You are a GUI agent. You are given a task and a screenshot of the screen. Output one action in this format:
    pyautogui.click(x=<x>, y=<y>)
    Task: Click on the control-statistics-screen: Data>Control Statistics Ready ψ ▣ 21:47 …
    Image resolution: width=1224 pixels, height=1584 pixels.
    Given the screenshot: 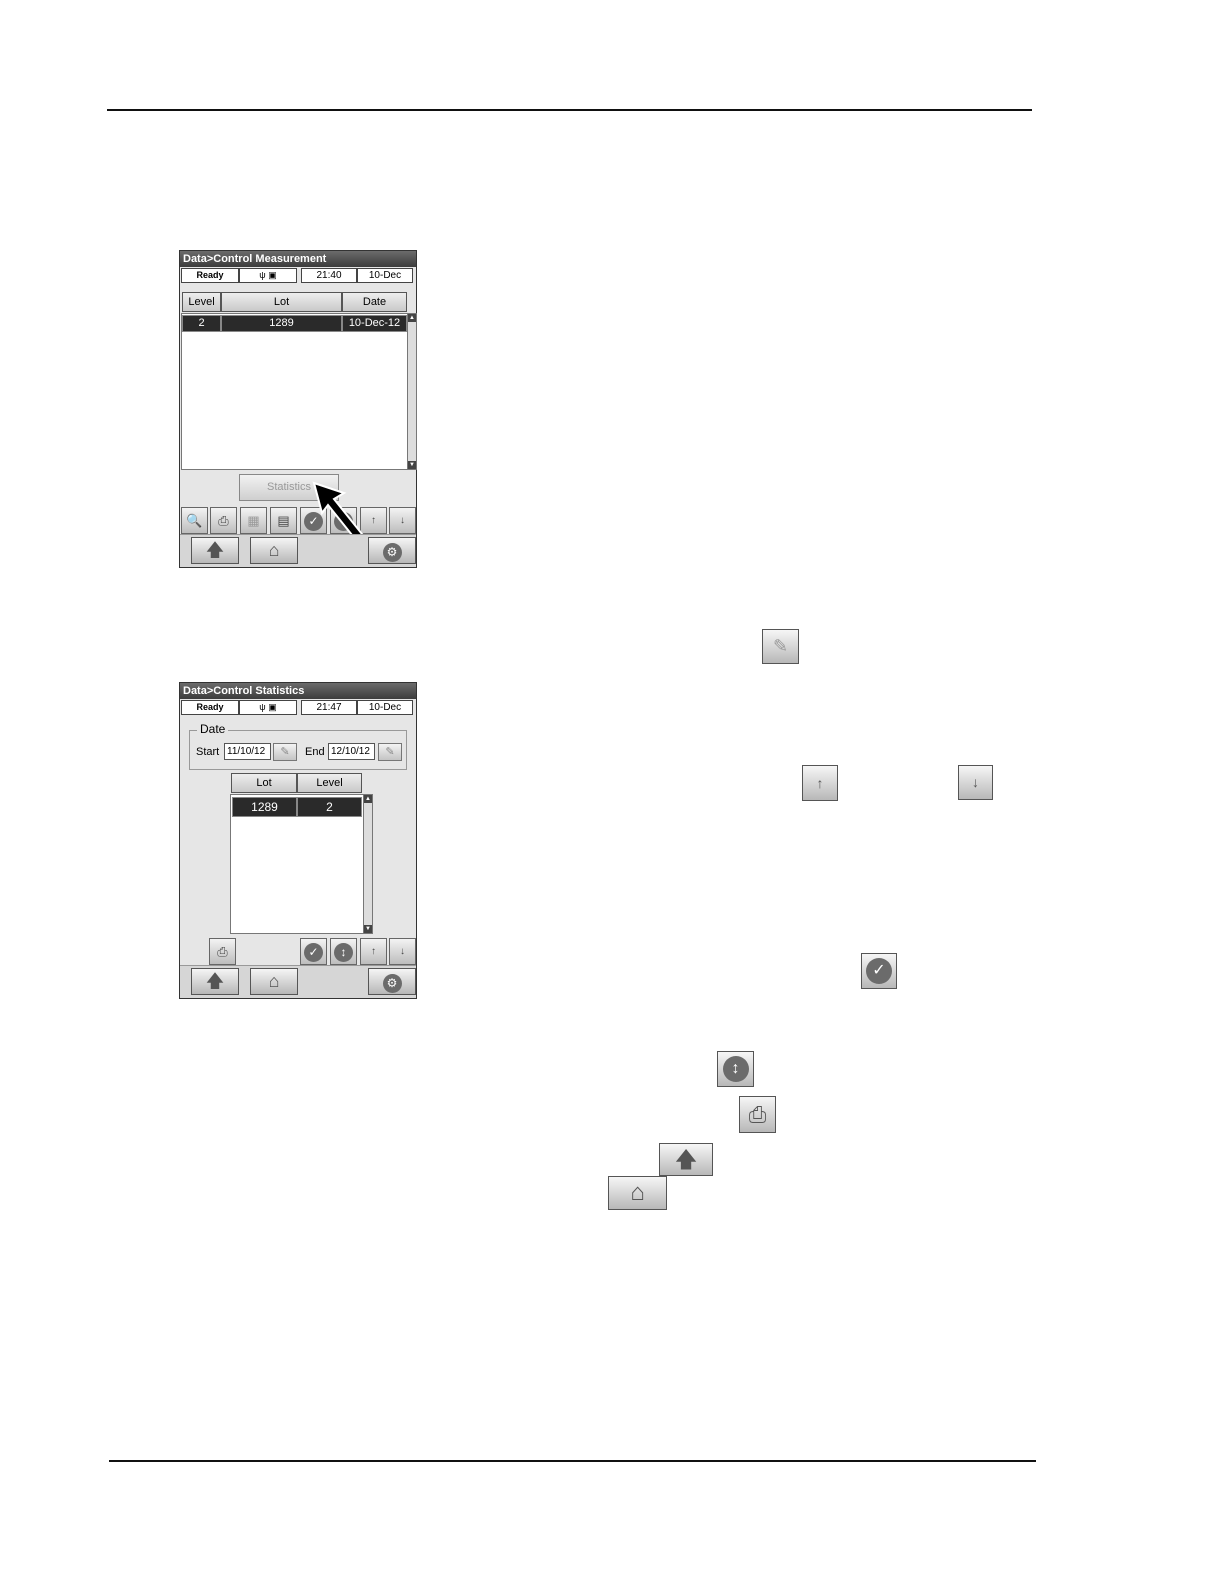 What is the action you would take?
    pyautogui.click(x=298, y=840)
    